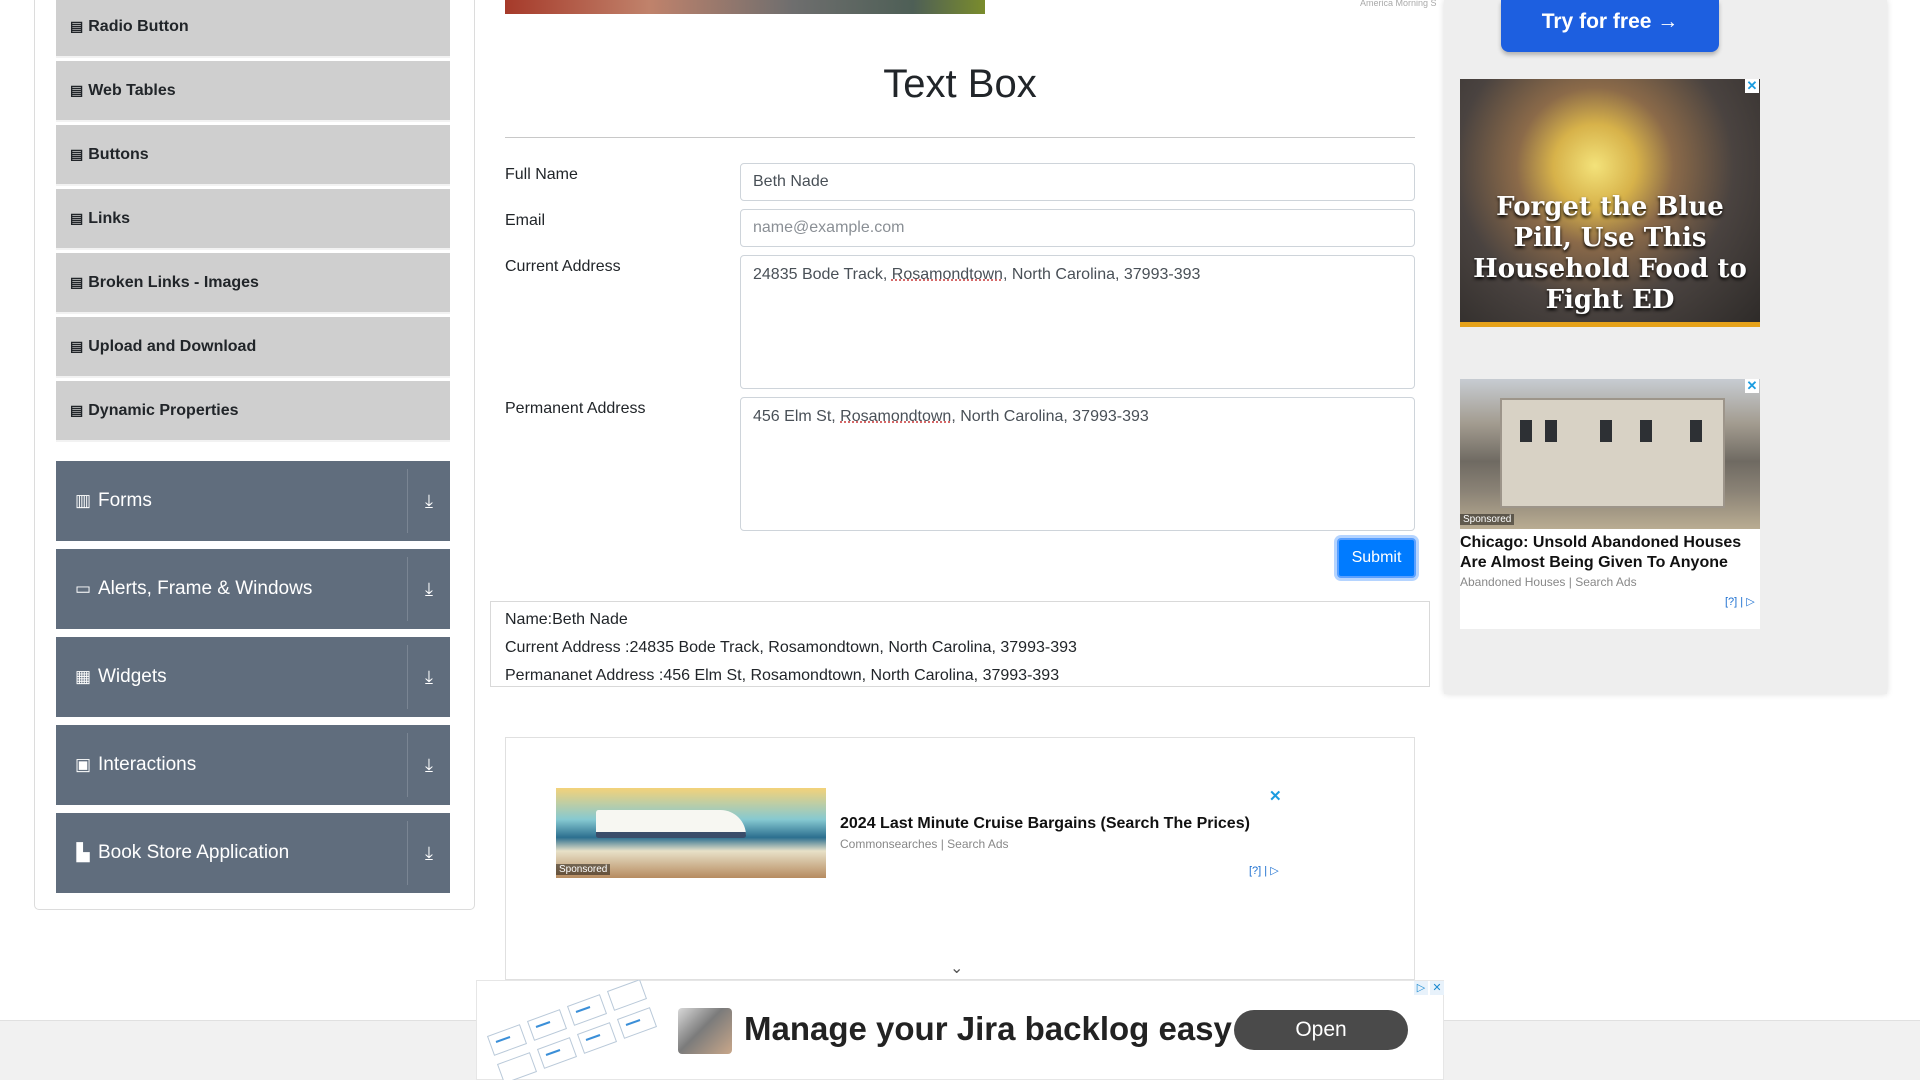 Image resolution: width=1920 pixels, height=1080 pixels. What do you see at coordinates (797, 416) in the screenshot?
I see `permanent-address-text: 456 Elm St,` at bounding box center [797, 416].